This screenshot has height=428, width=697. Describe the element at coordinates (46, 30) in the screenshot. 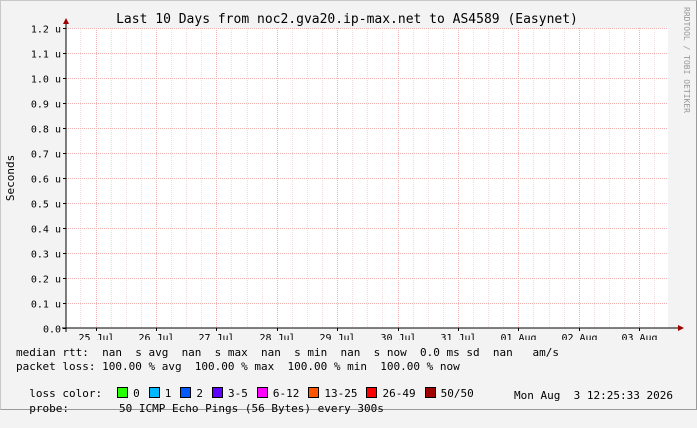

I see `y-tick-label: 1.2 u` at that location.